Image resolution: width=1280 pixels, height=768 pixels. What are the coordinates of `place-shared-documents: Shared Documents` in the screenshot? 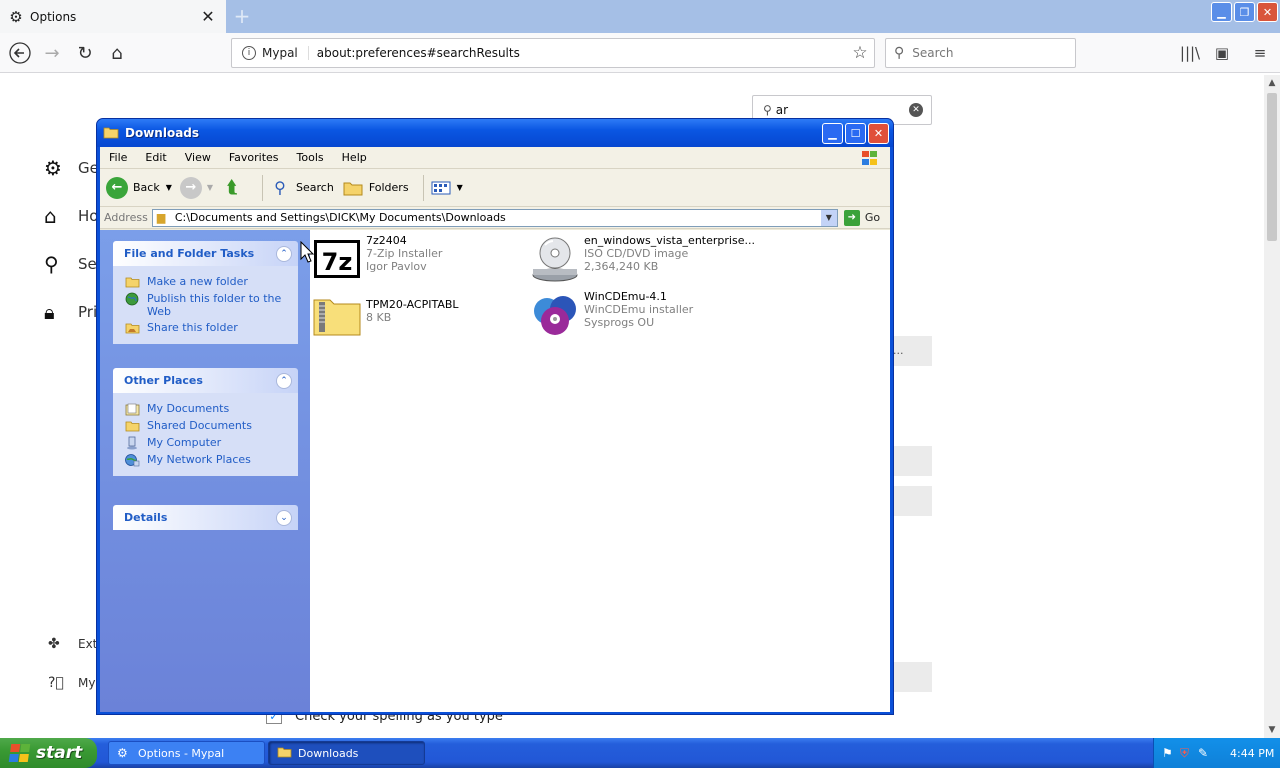 It's located at (211, 426).